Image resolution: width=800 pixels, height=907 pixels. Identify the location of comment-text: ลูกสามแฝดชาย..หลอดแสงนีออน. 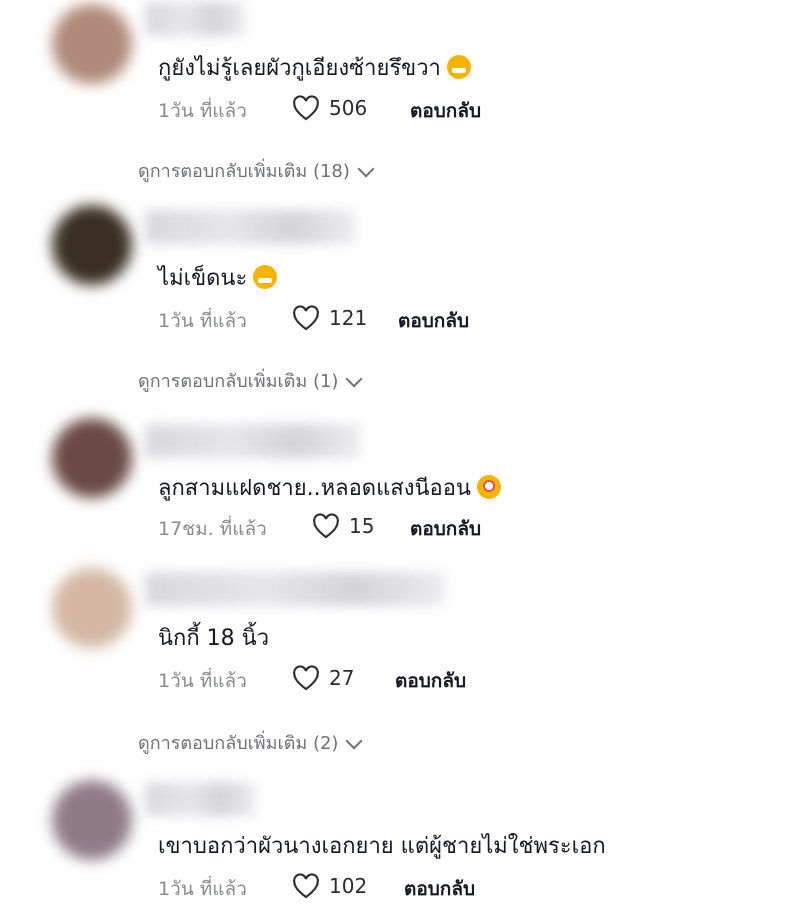
(329, 487).